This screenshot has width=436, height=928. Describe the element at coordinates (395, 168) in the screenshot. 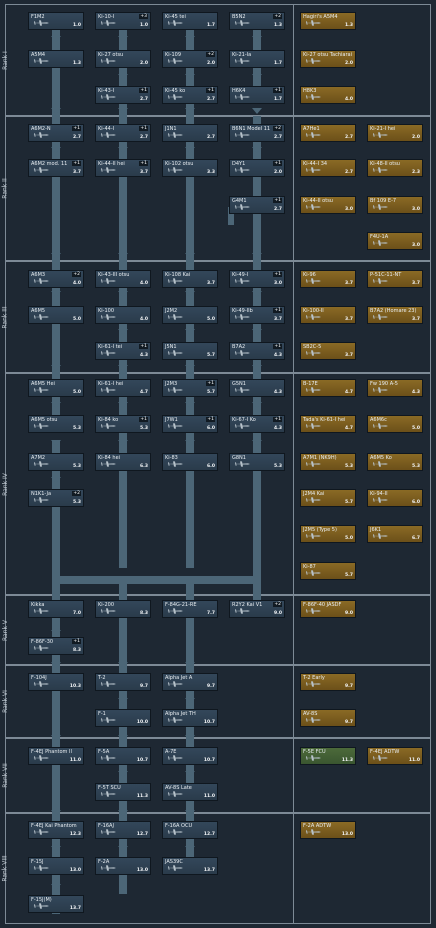

I see `vehicle-card-premium: Ki-48-II otsu 2.3` at that location.